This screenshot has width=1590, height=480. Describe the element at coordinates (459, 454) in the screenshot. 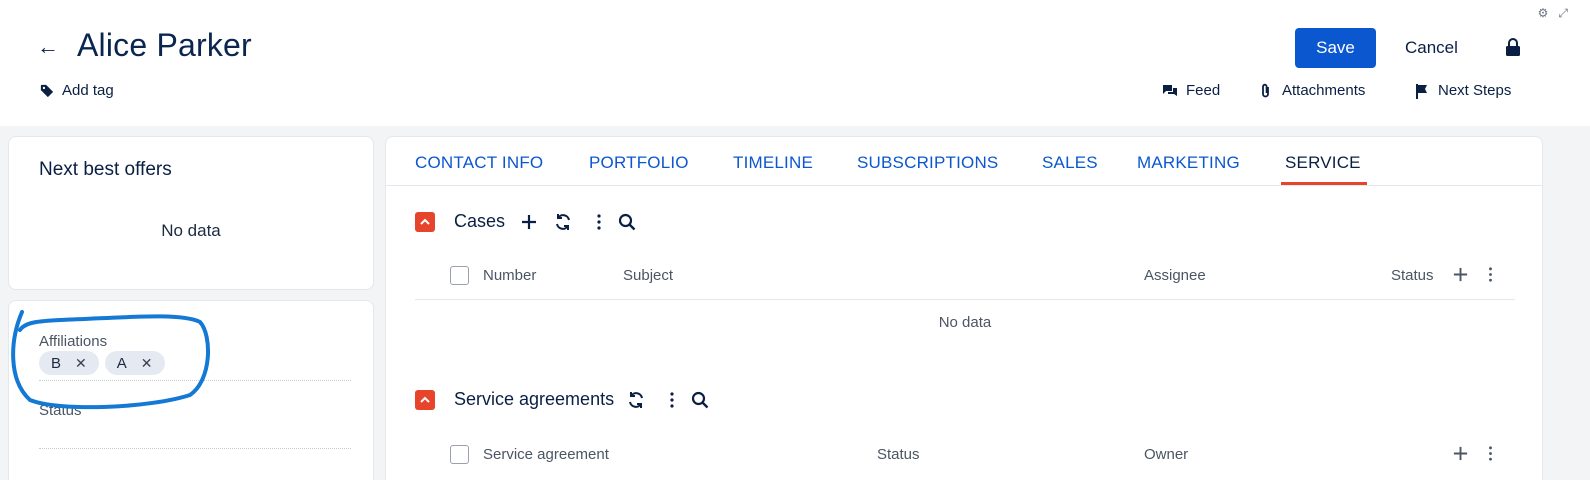

I see `select-all-agreements-checkbox` at that location.